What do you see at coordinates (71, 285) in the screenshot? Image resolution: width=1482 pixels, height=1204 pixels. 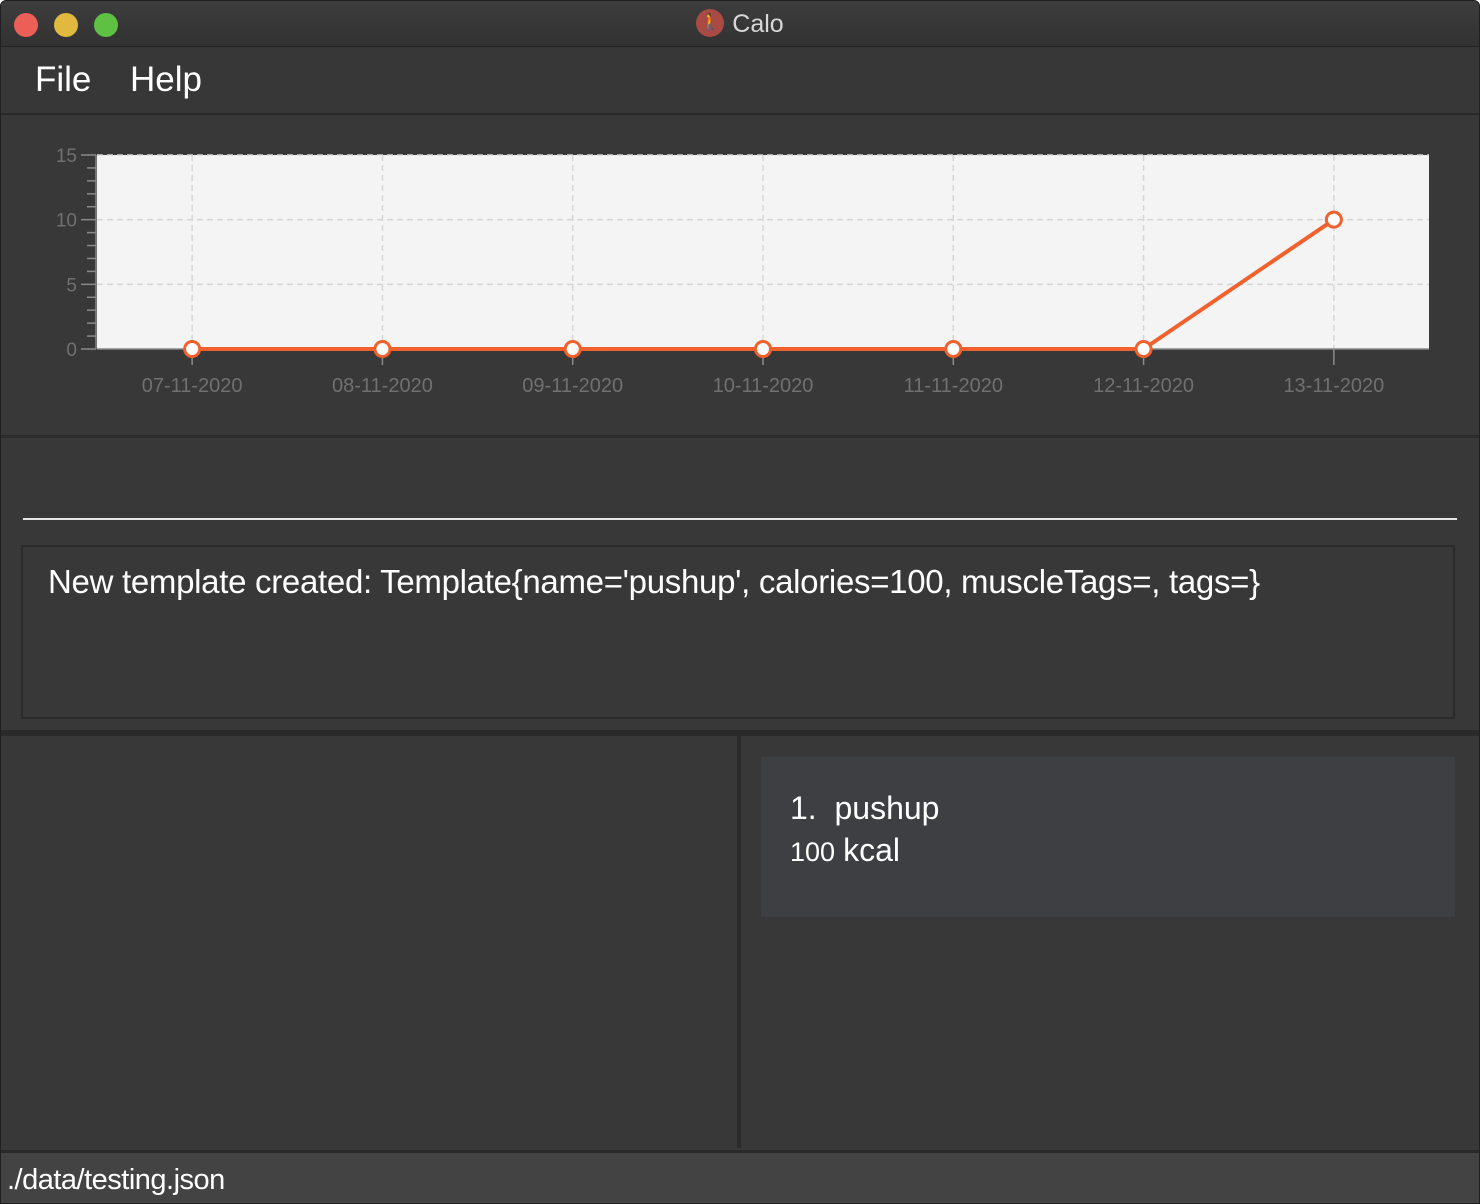 I see `y-tick-label: 5` at bounding box center [71, 285].